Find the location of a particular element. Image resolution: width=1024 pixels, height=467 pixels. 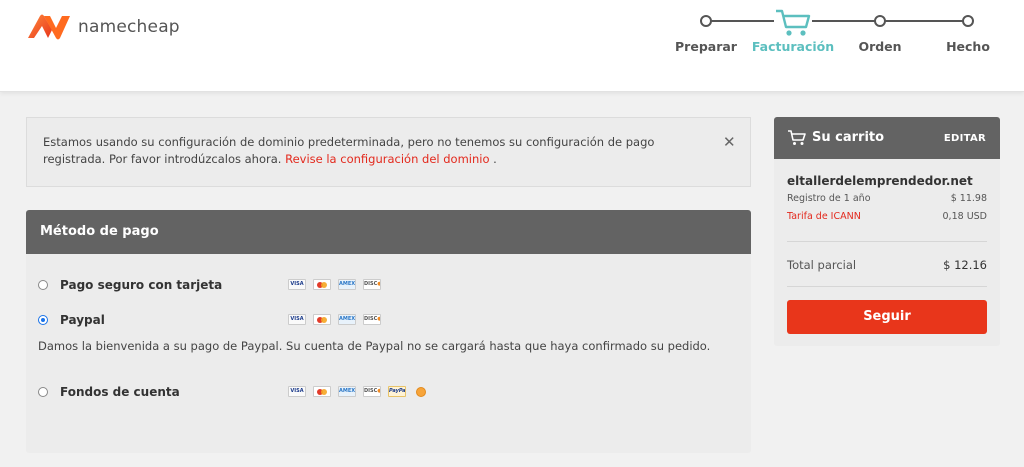

continue-button: Seguir is located at coordinates (887, 317).